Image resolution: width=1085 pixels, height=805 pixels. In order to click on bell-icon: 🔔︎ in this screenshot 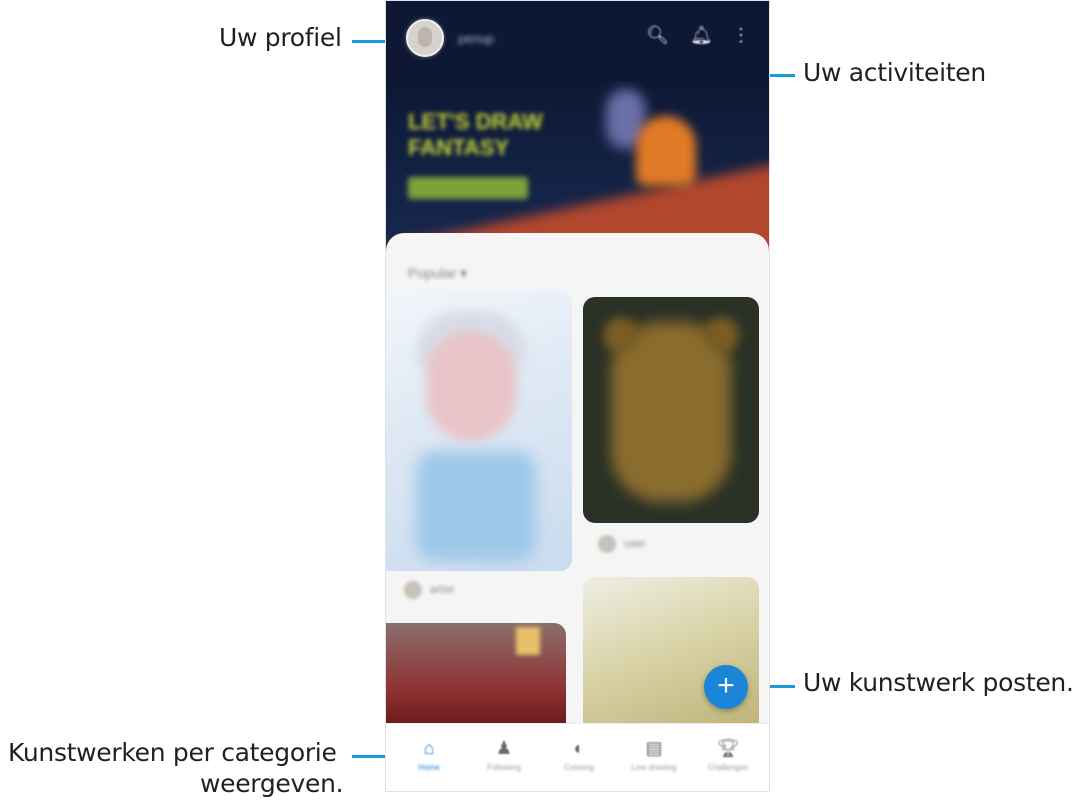, I will do `click(701, 35)`.